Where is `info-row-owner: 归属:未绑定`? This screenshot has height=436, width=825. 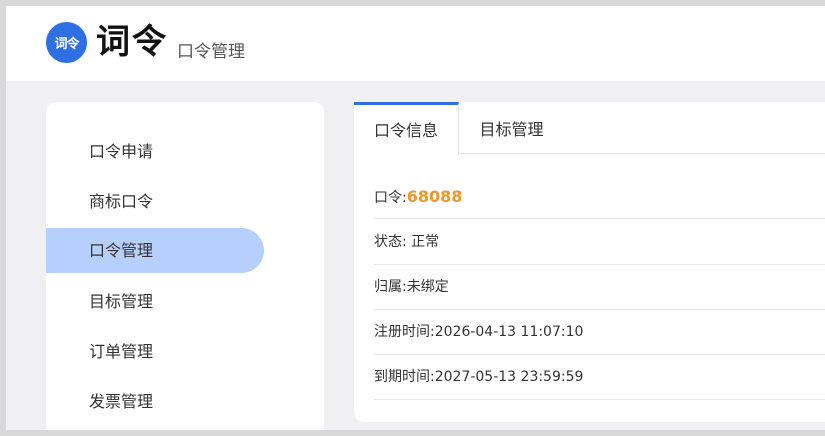
info-row-owner: 归属:未绑定 is located at coordinates (599, 287).